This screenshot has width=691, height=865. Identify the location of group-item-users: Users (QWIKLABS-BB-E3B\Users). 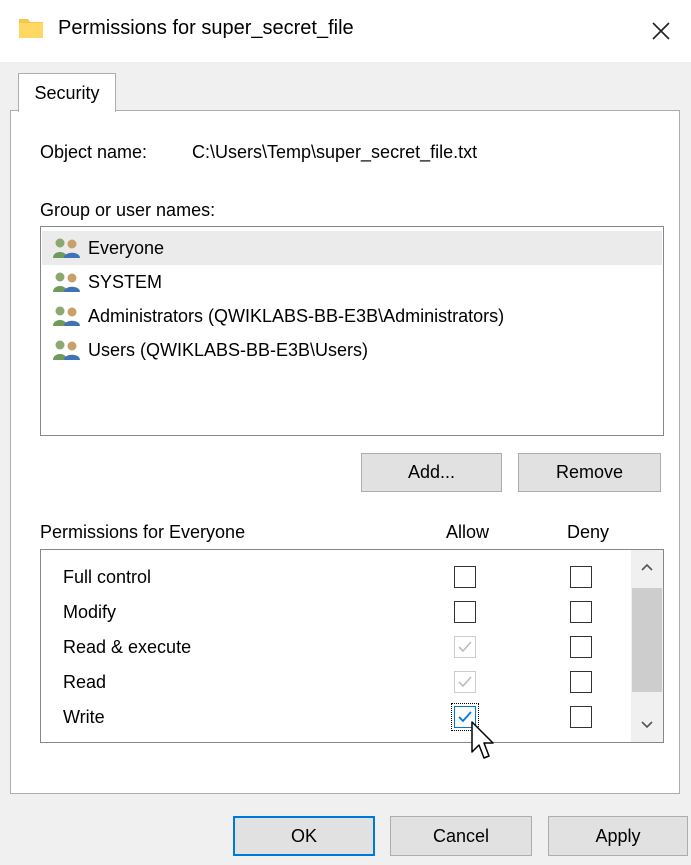
(352, 350).